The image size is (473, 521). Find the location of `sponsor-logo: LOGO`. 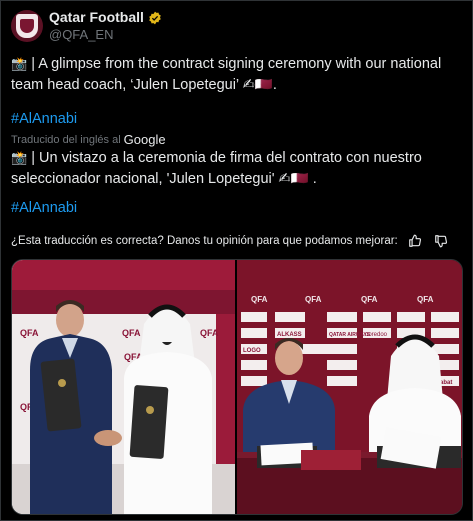

sponsor-logo: LOGO is located at coordinates (252, 351).